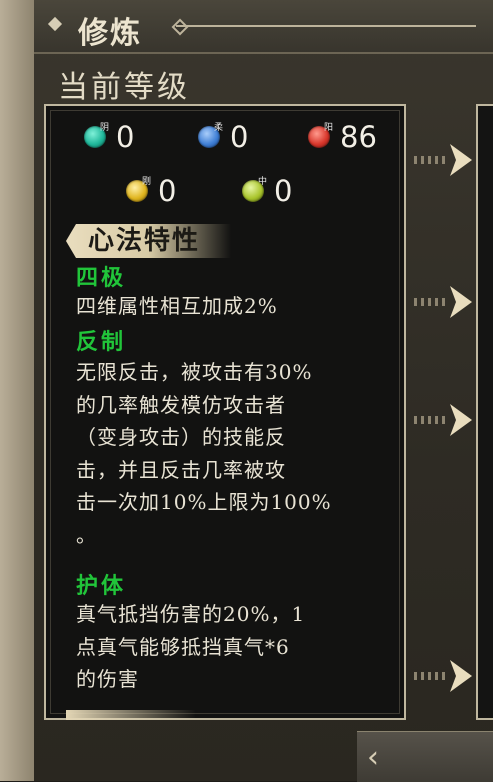 The height and width of the screenshot is (782, 493). Describe the element at coordinates (167, 191) in the screenshot. I see `gang-value: 0` at that location.